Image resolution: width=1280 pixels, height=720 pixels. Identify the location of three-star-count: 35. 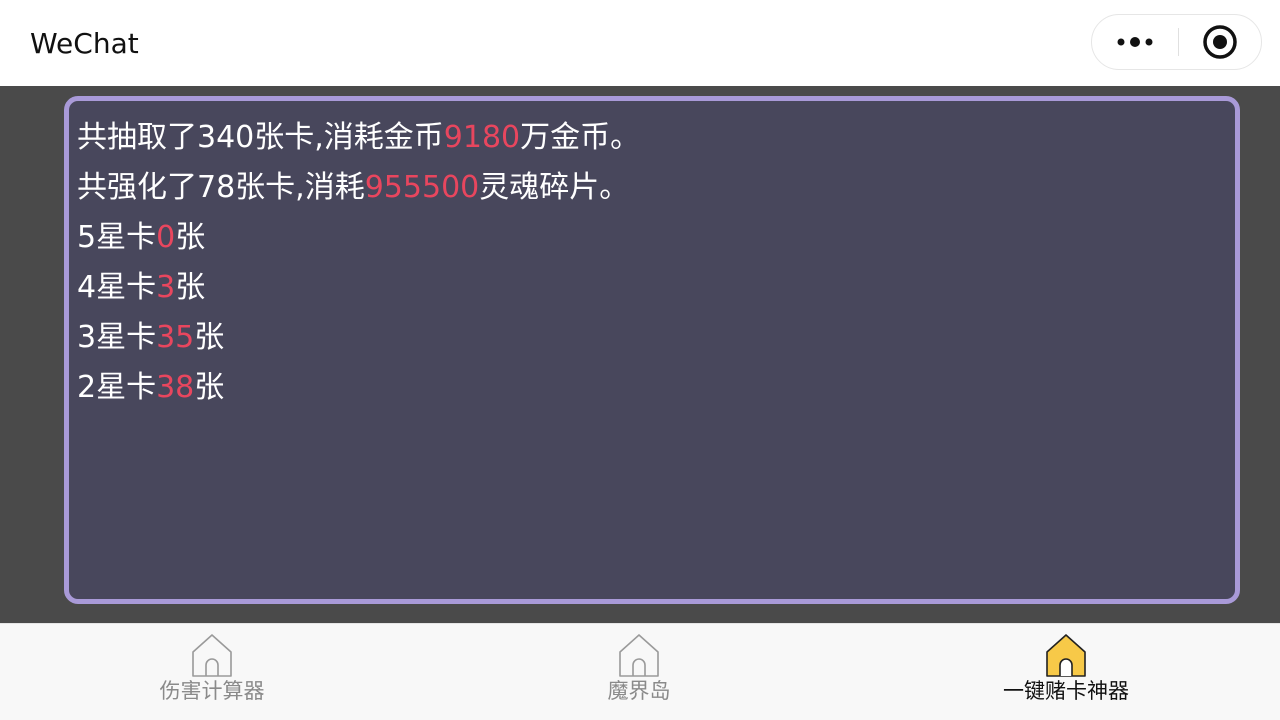
(175, 337).